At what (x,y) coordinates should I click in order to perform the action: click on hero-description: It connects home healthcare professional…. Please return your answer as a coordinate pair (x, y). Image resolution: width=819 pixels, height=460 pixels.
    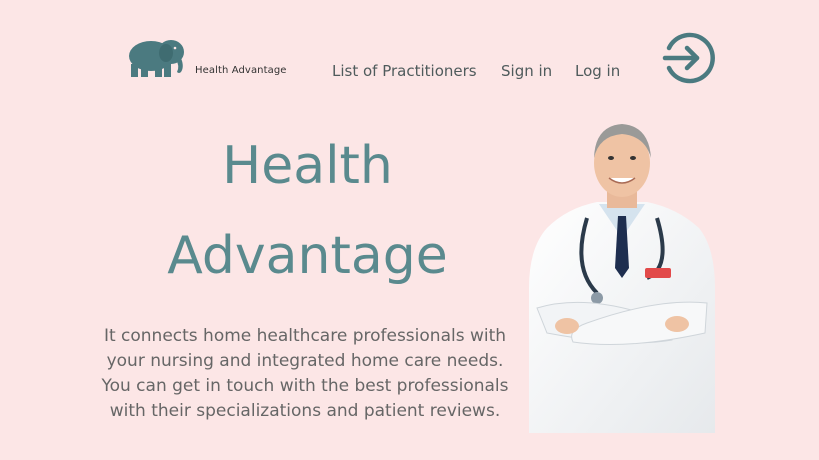
    Looking at the image, I should click on (305, 373).